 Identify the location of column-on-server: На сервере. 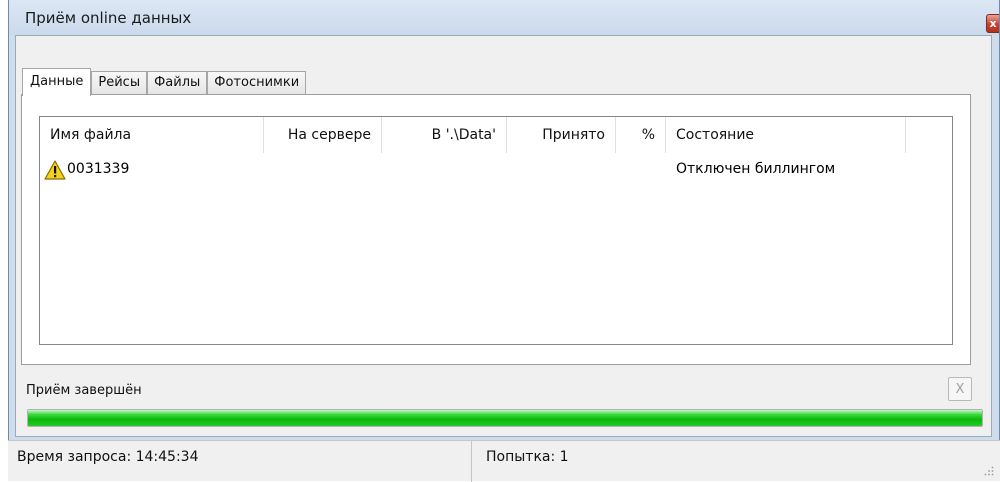
(323, 135).